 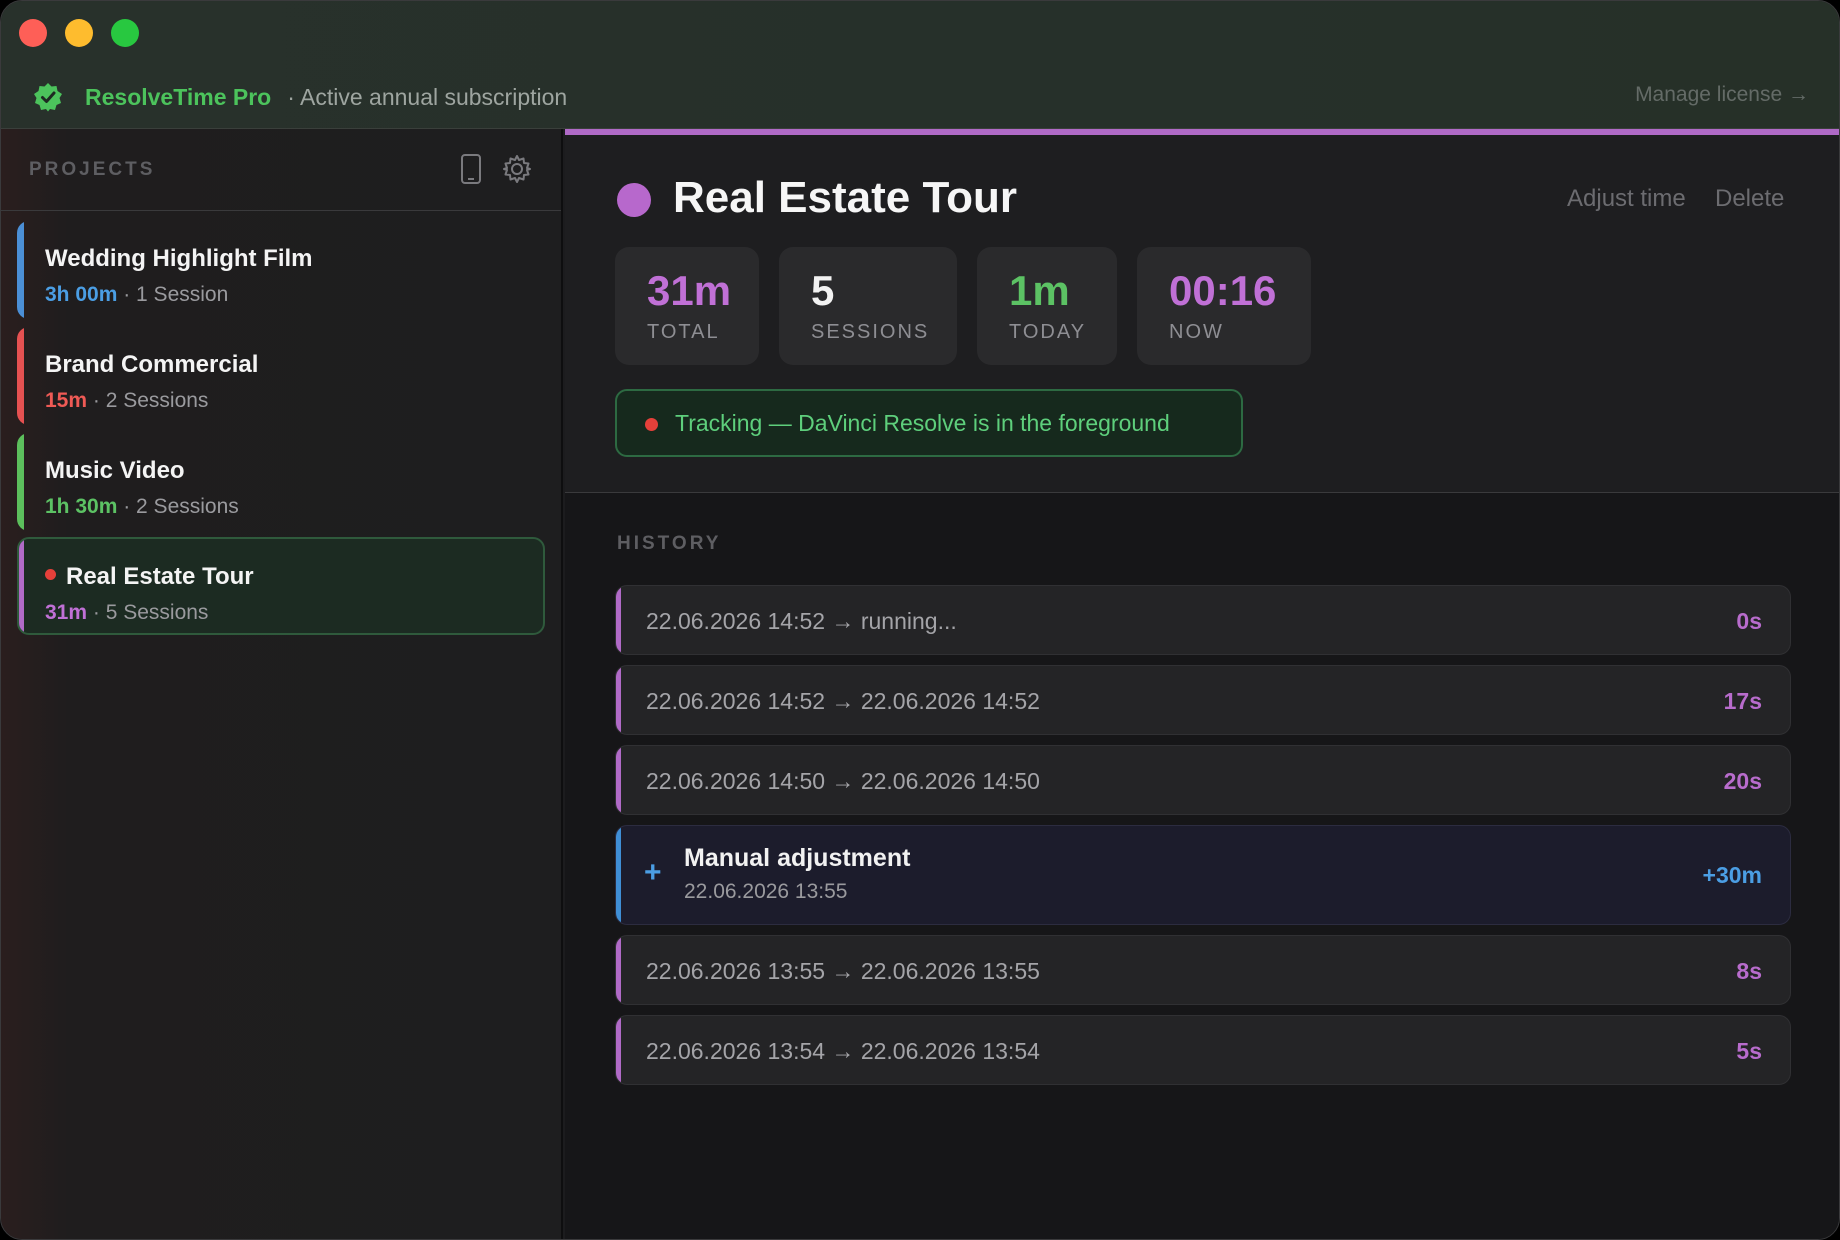 I want to click on project-meta: 3h 00m · 1 Session, so click(x=136, y=295).